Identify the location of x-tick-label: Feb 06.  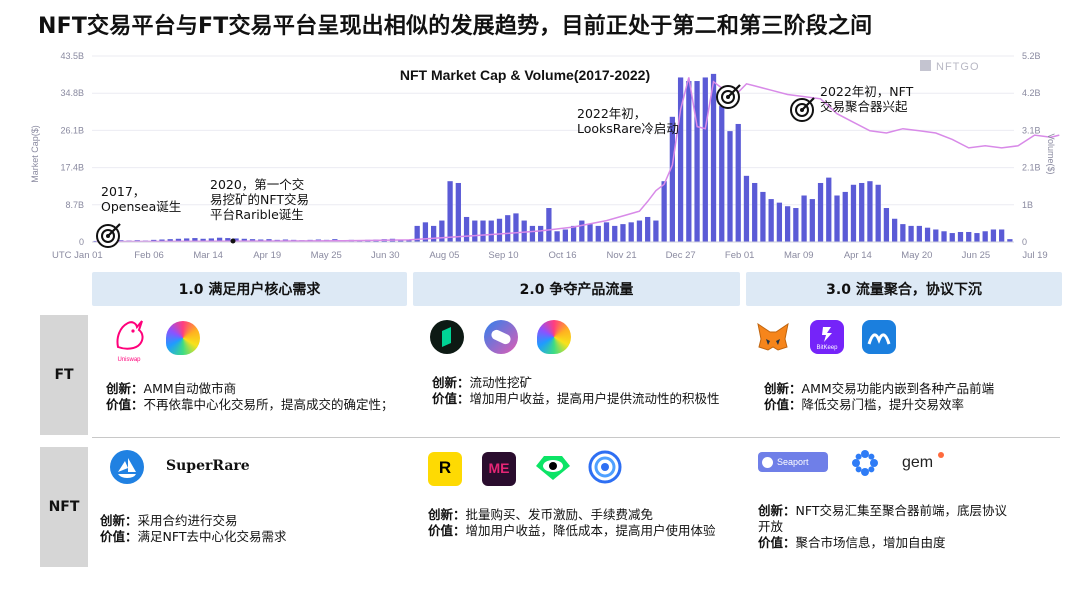
(149, 255).